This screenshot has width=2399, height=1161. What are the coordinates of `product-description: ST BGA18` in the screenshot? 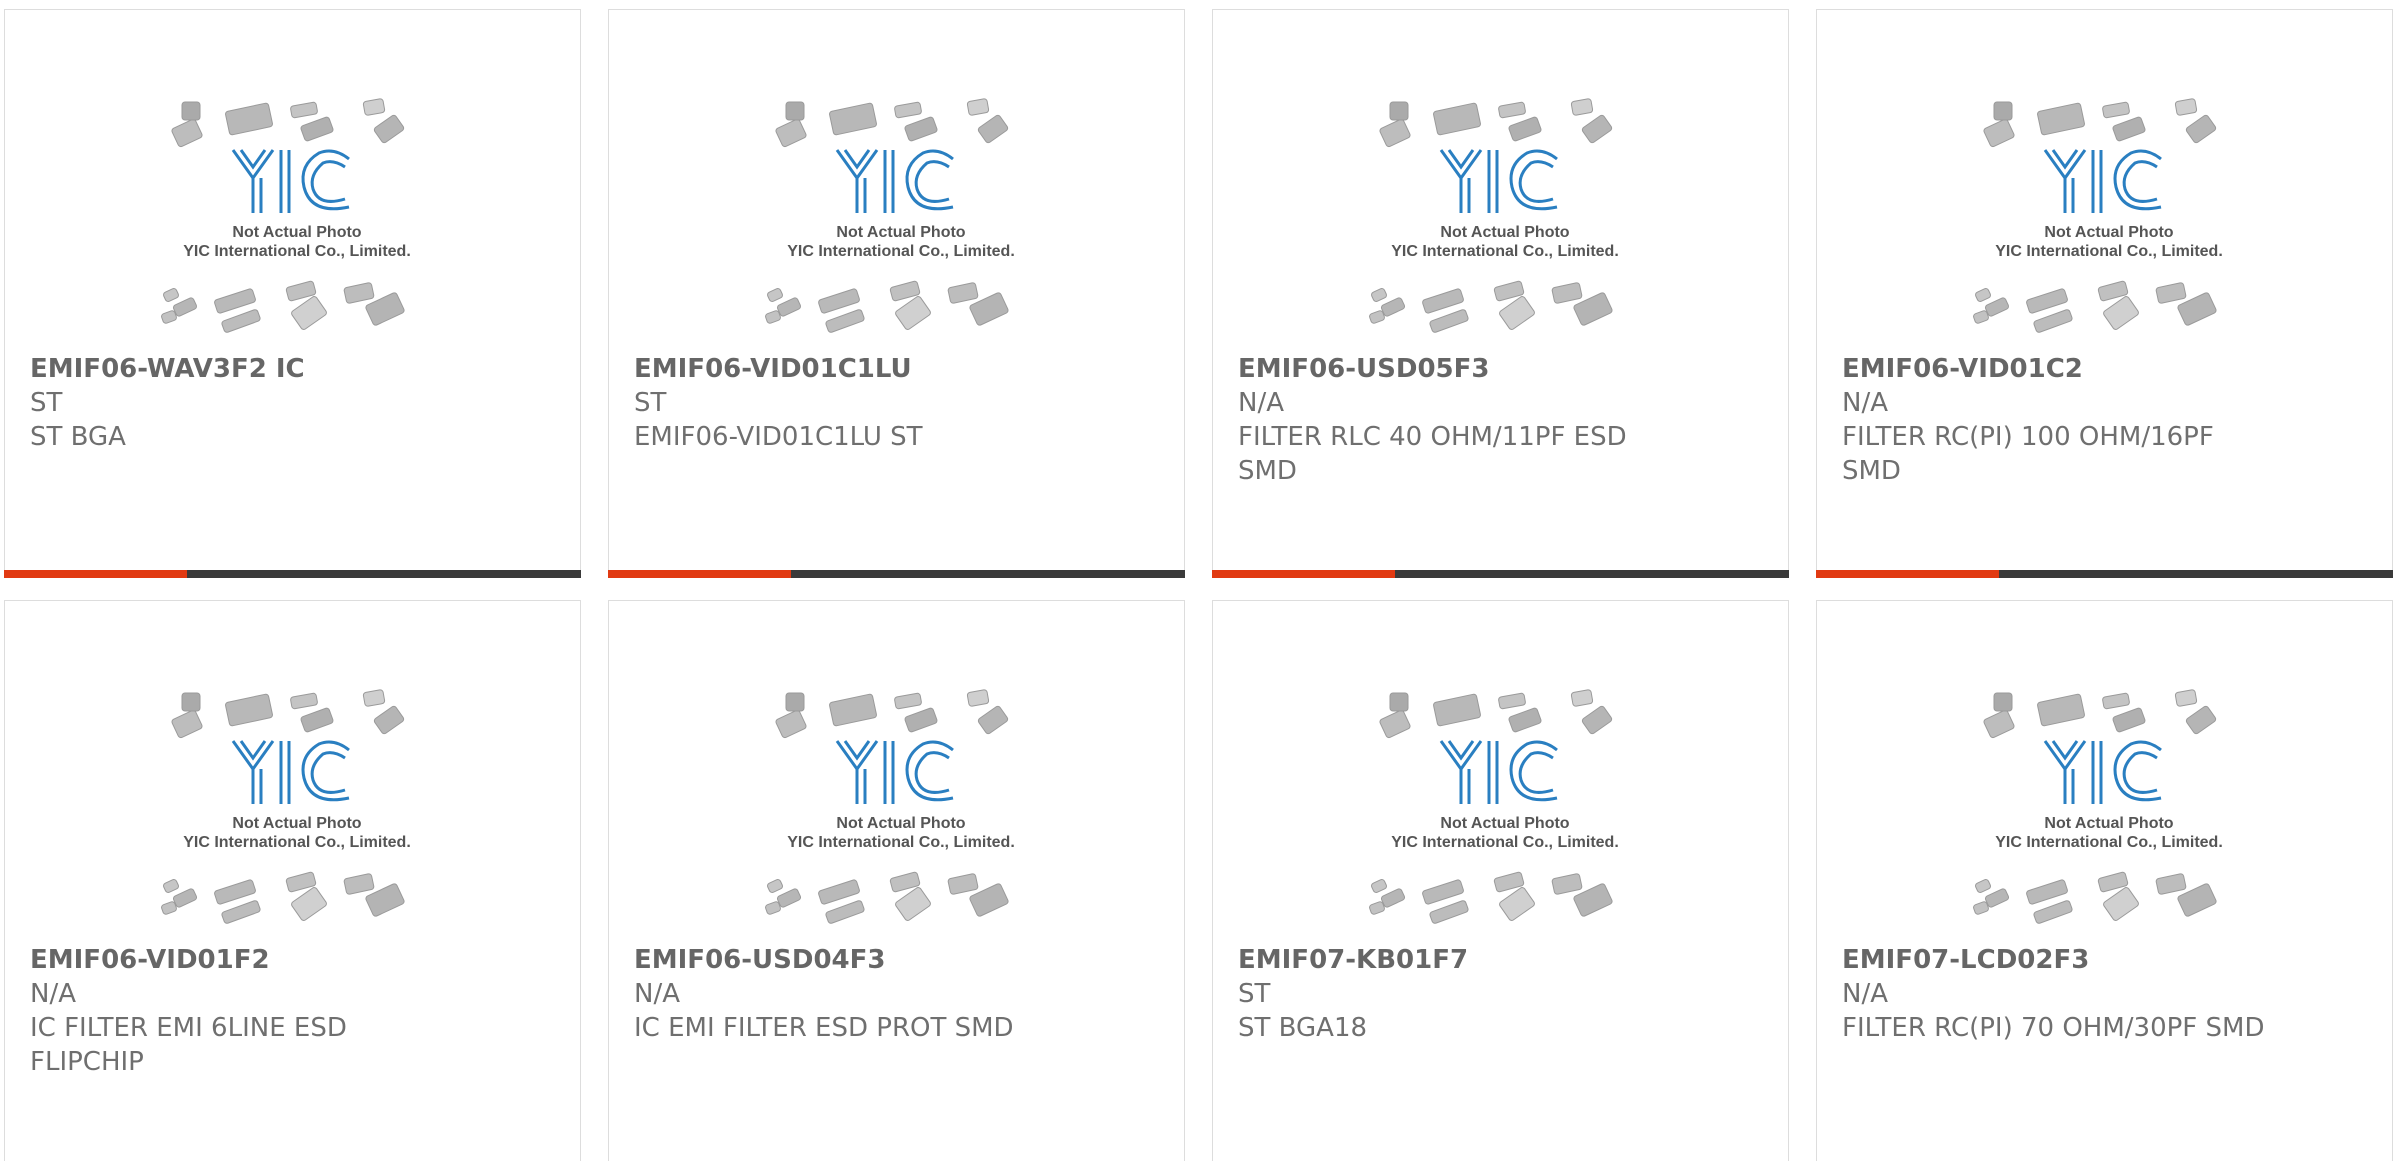 It's located at (1303, 1028).